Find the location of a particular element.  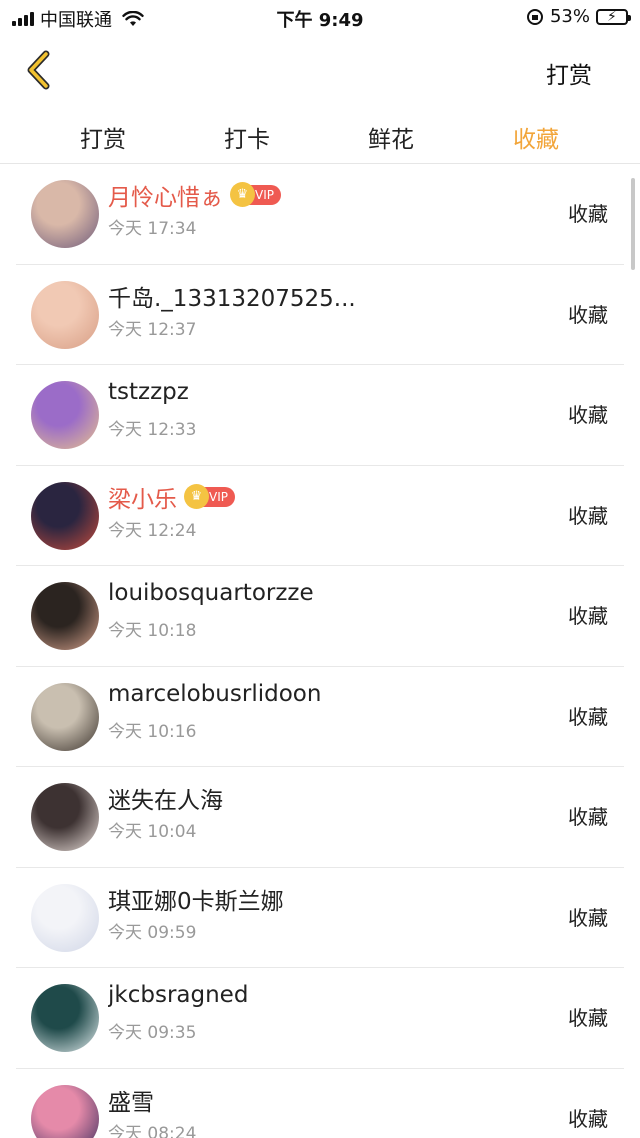

list-item: jkcbsragned 今天 09:35 收藏 is located at coordinates (320, 1018).